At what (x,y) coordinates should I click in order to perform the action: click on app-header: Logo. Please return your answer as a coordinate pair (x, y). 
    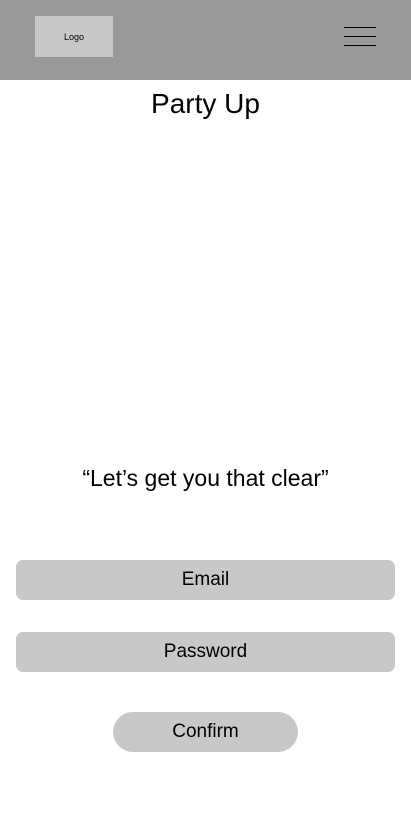
    Looking at the image, I should click on (205, 40).